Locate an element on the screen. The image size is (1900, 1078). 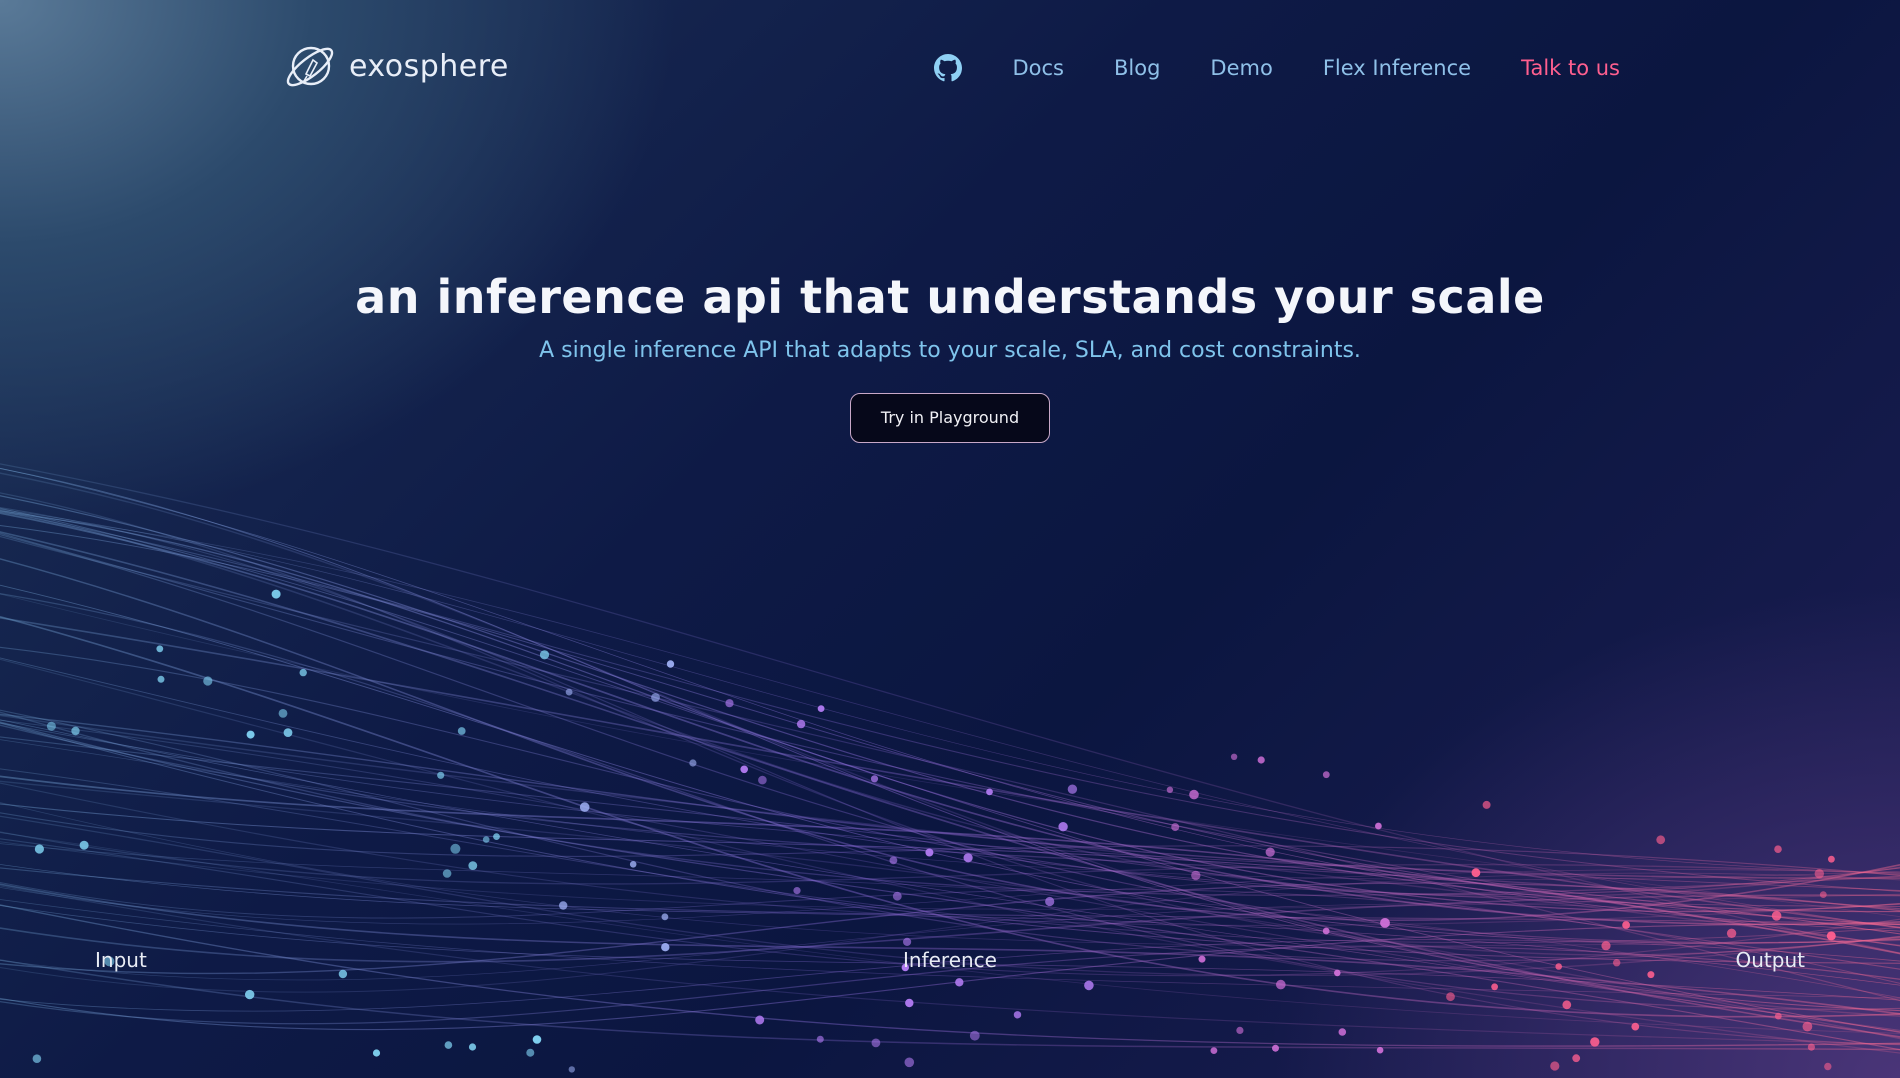
brand-name: exosphere is located at coordinates (429, 66).